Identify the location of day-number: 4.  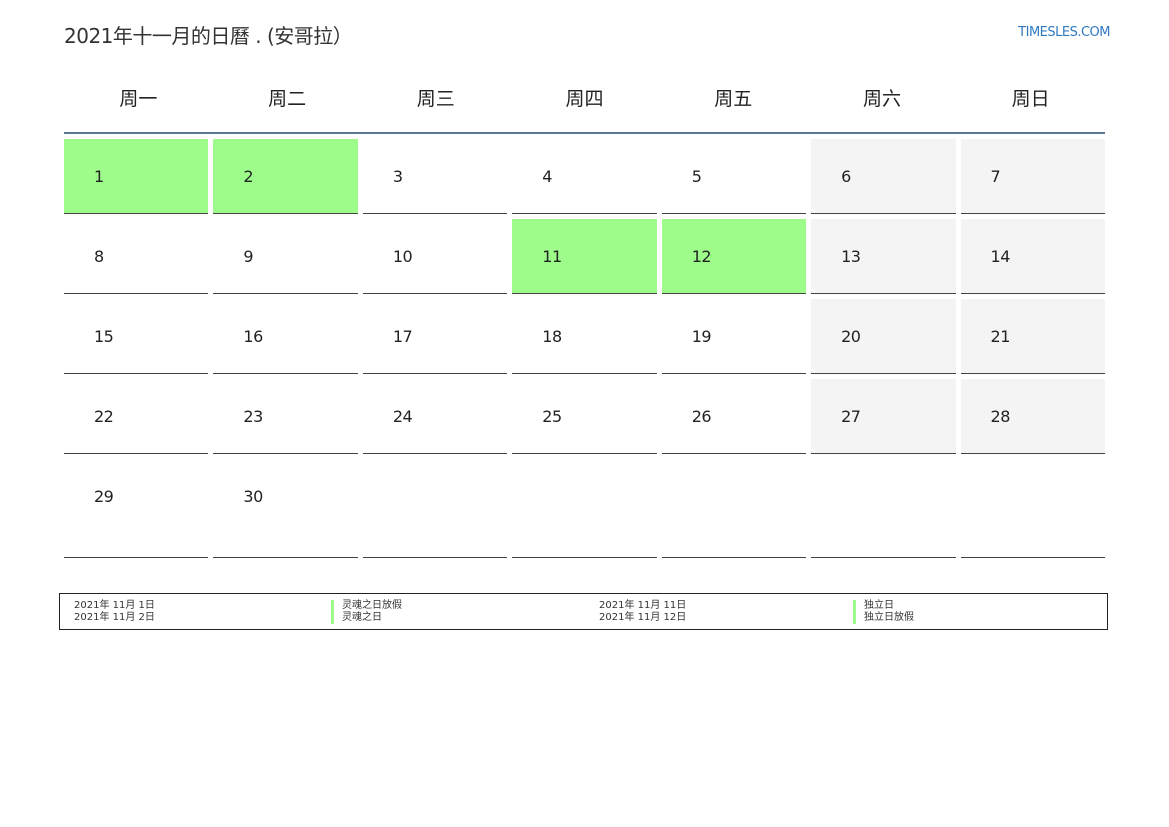
(547, 176).